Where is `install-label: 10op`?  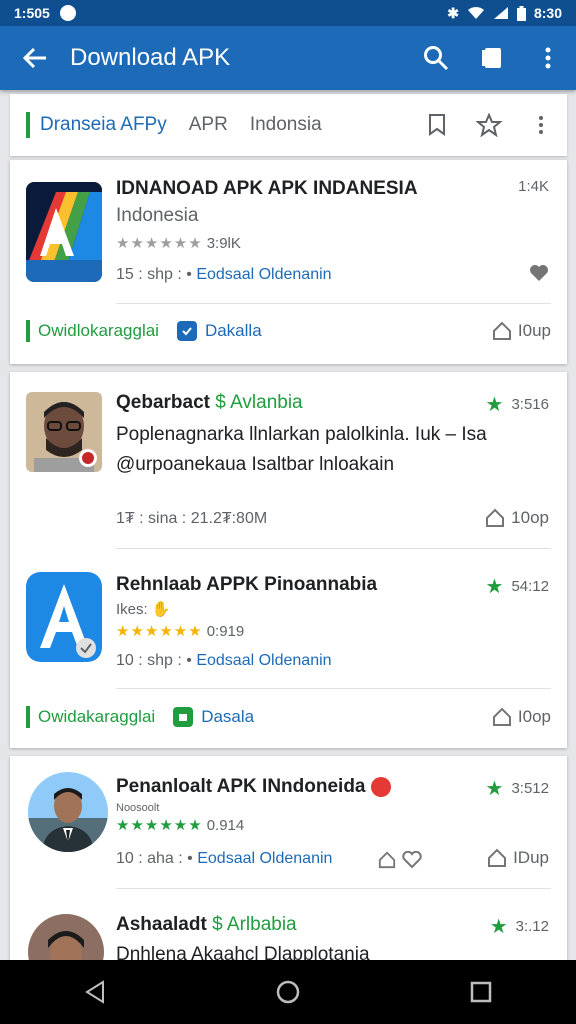 install-label: 10op is located at coordinates (530, 517).